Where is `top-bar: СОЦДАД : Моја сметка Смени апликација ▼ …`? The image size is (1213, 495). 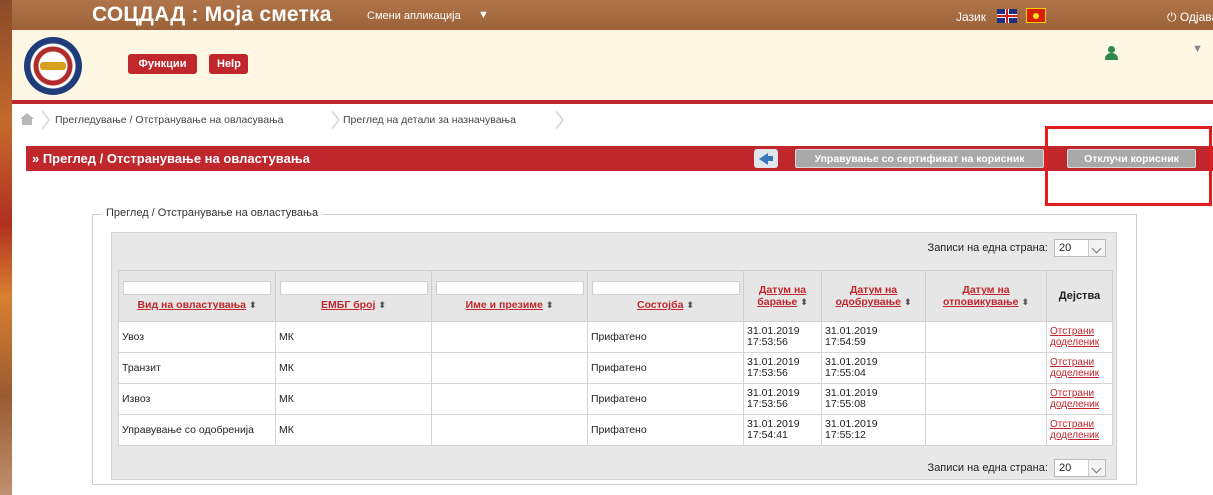
top-bar: СОЦДАД : Моја сметка Смени апликација ▼ … is located at coordinates (612, 15).